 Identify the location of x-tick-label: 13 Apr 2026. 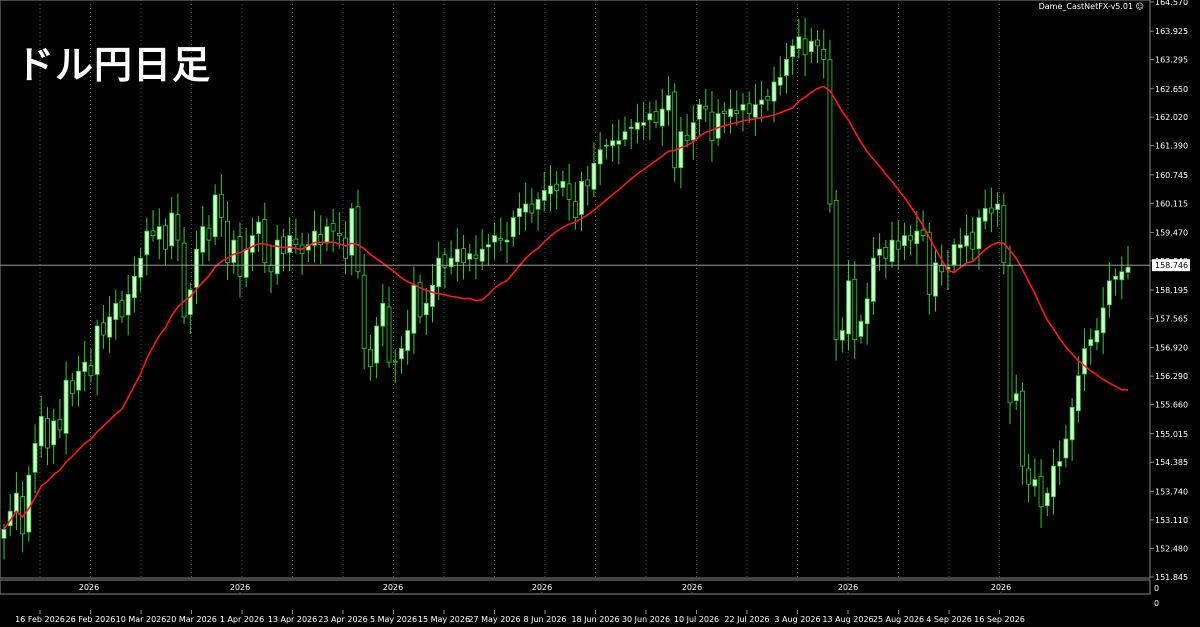
(292, 619).